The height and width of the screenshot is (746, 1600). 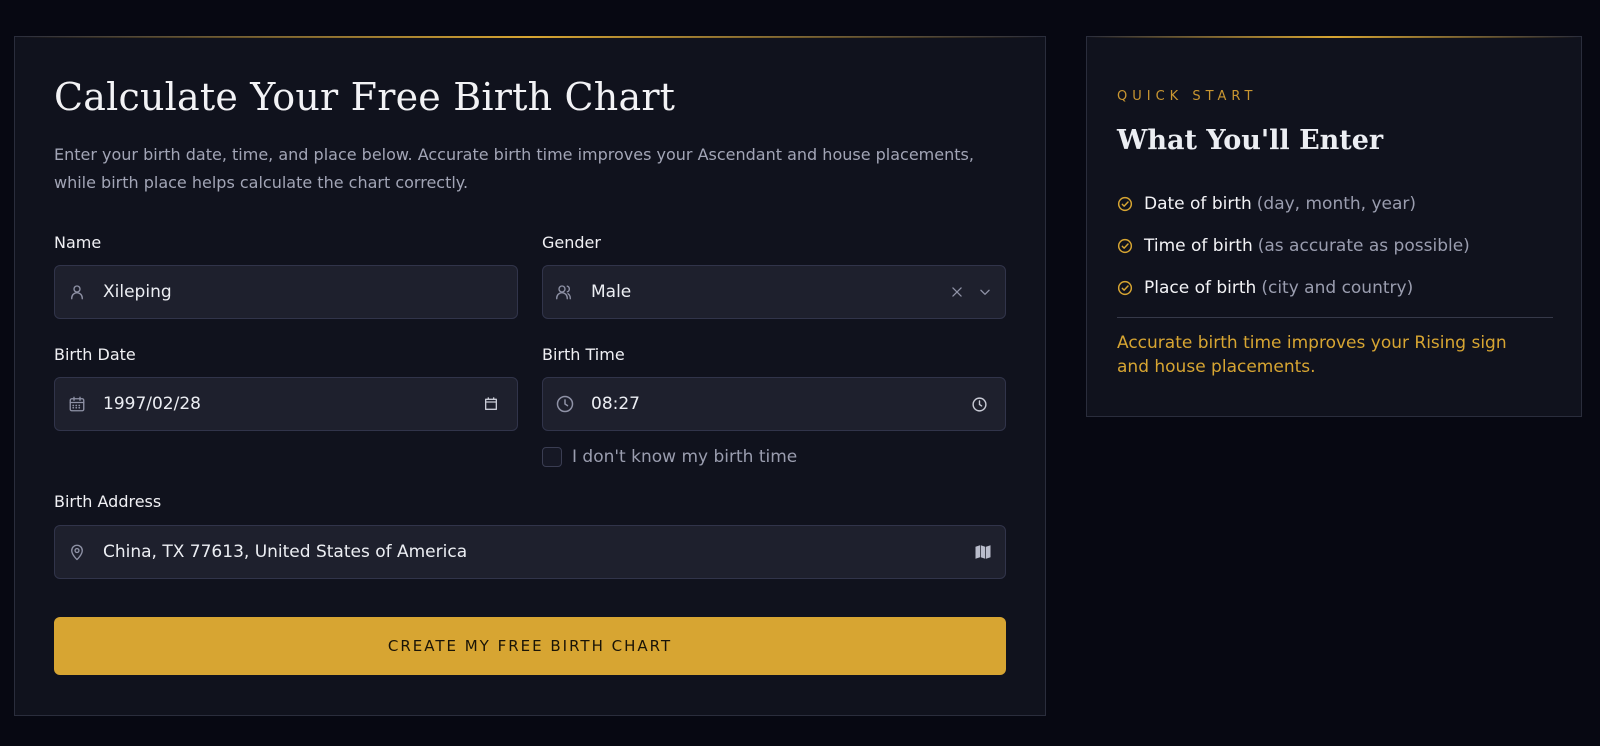 I want to click on list-item: Time of birth (as accurate as possible), so click(x=1293, y=246).